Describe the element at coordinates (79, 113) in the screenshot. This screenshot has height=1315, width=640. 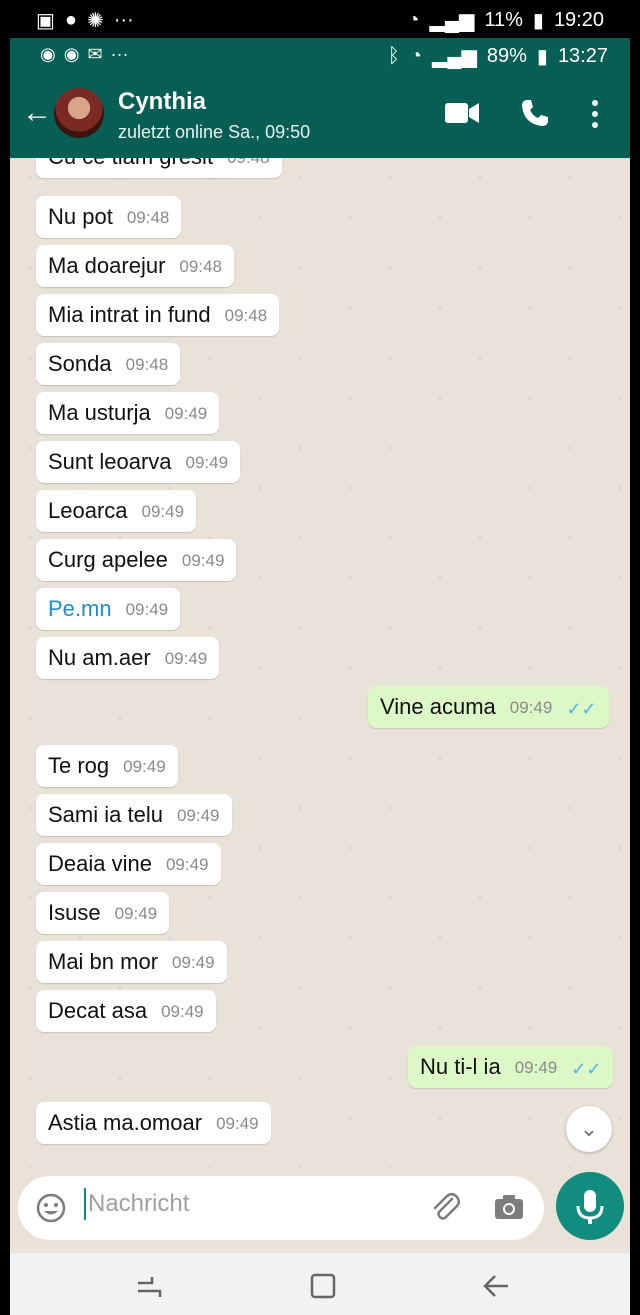
I see `contact-avatar` at that location.